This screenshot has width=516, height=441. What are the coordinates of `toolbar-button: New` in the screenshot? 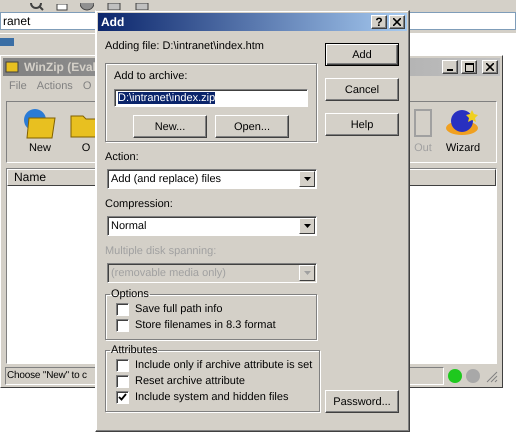 It's located at (40, 132).